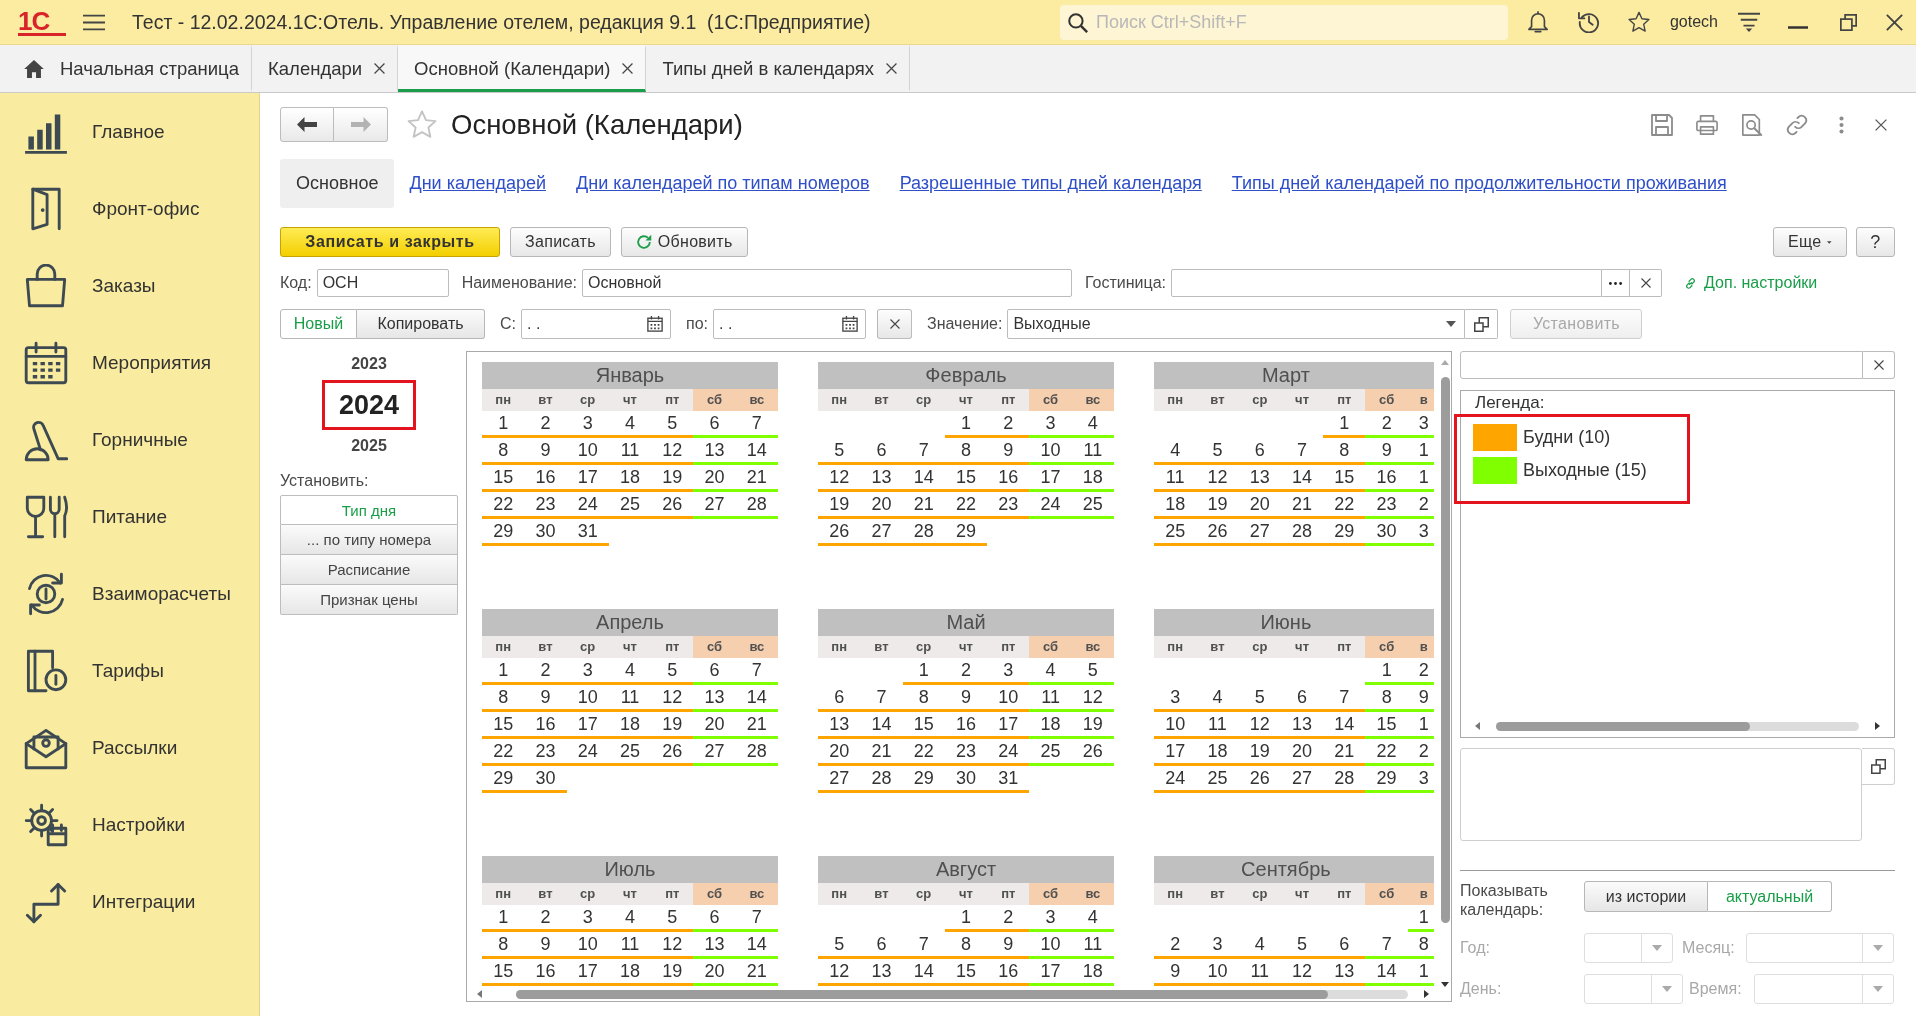  What do you see at coordinates (1875, 242) in the screenshot?
I see `help-button: ?` at bounding box center [1875, 242].